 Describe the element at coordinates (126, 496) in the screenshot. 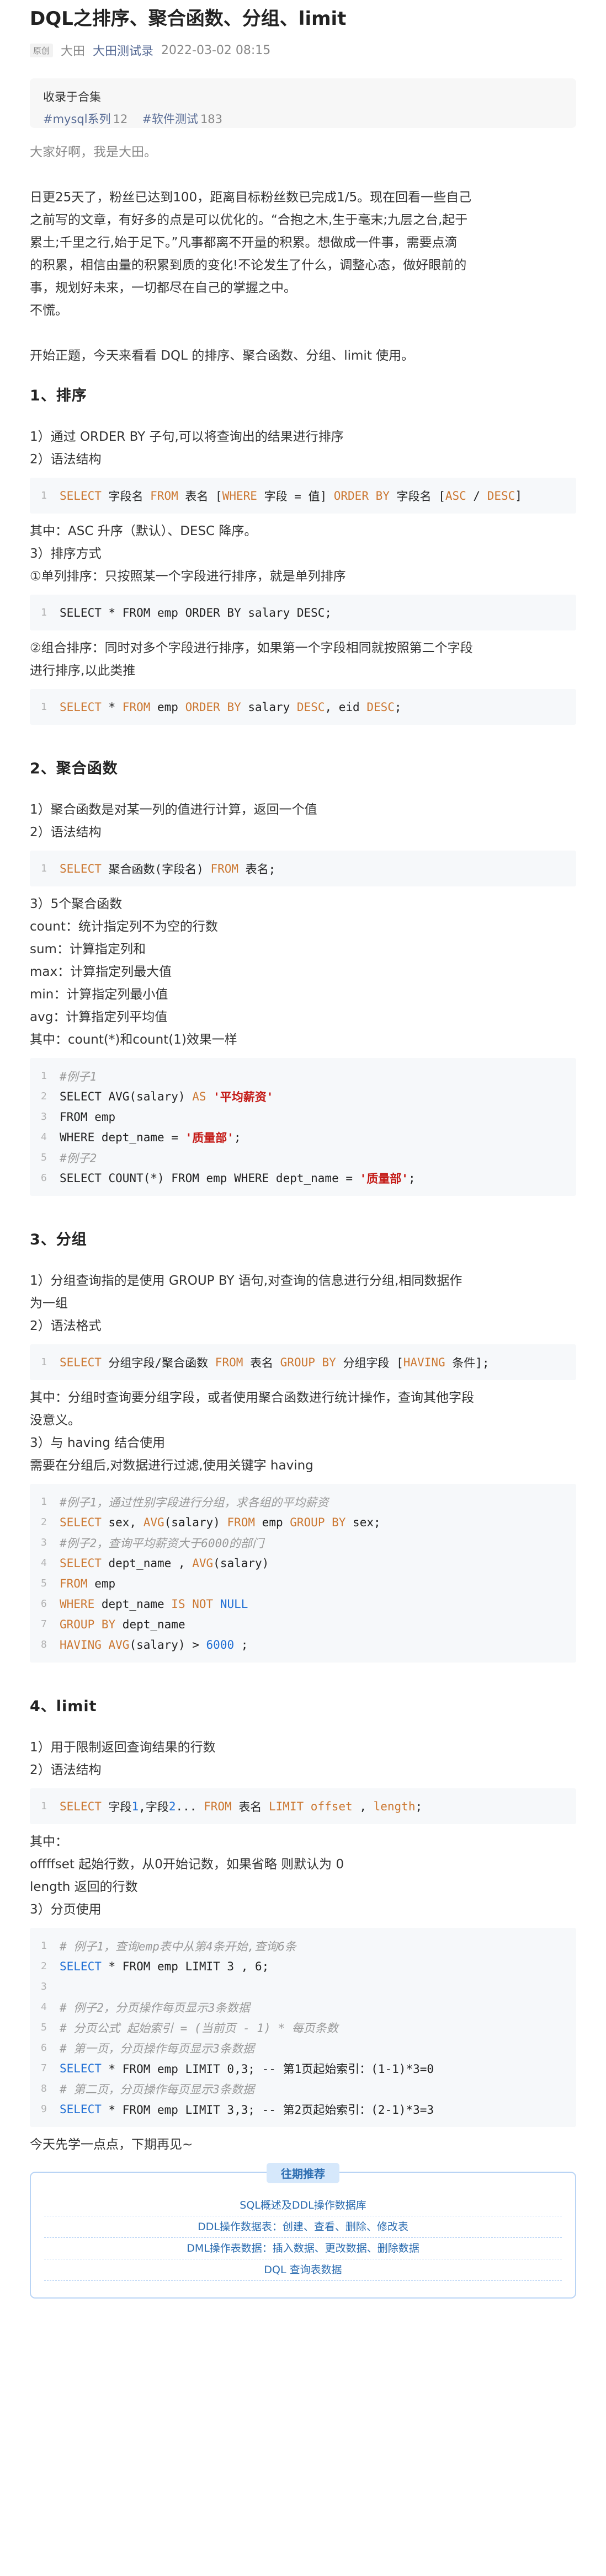

I see `code-text: 字段名` at that location.